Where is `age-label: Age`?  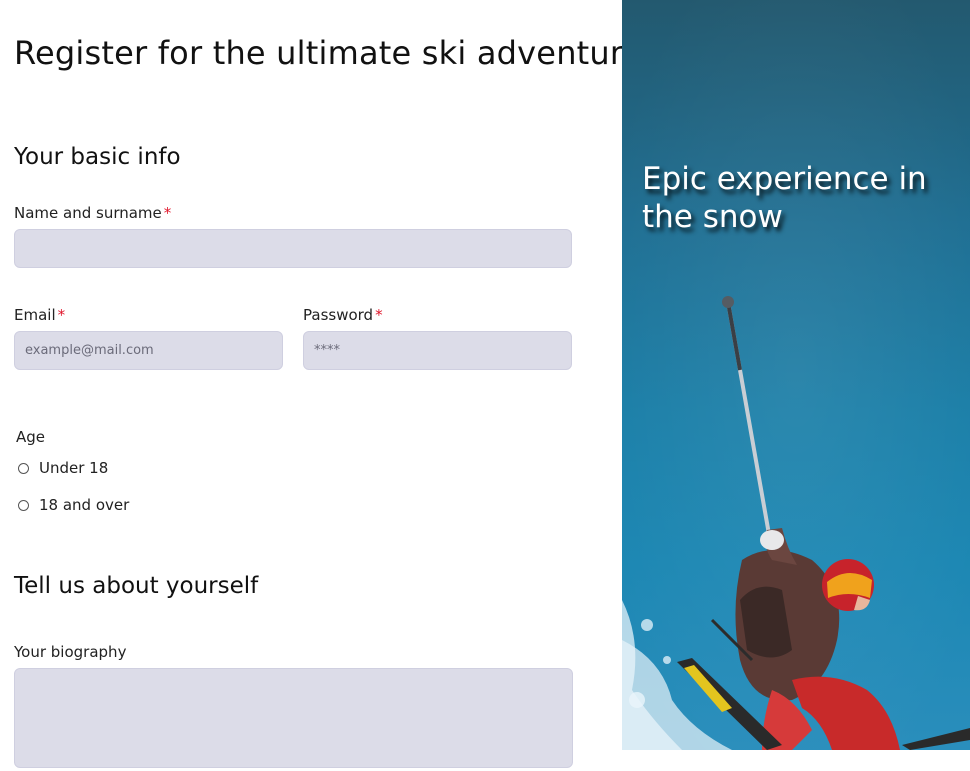
age-label: Age is located at coordinates (31, 437).